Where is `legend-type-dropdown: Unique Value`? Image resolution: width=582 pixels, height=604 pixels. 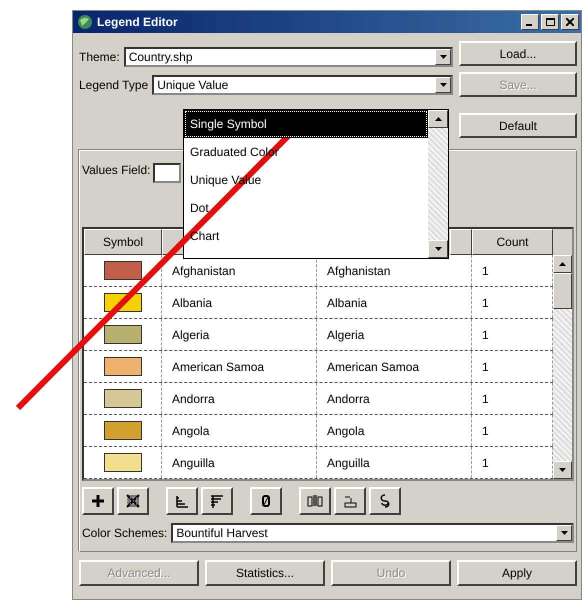
legend-type-dropdown: Unique Value is located at coordinates (302, 85).